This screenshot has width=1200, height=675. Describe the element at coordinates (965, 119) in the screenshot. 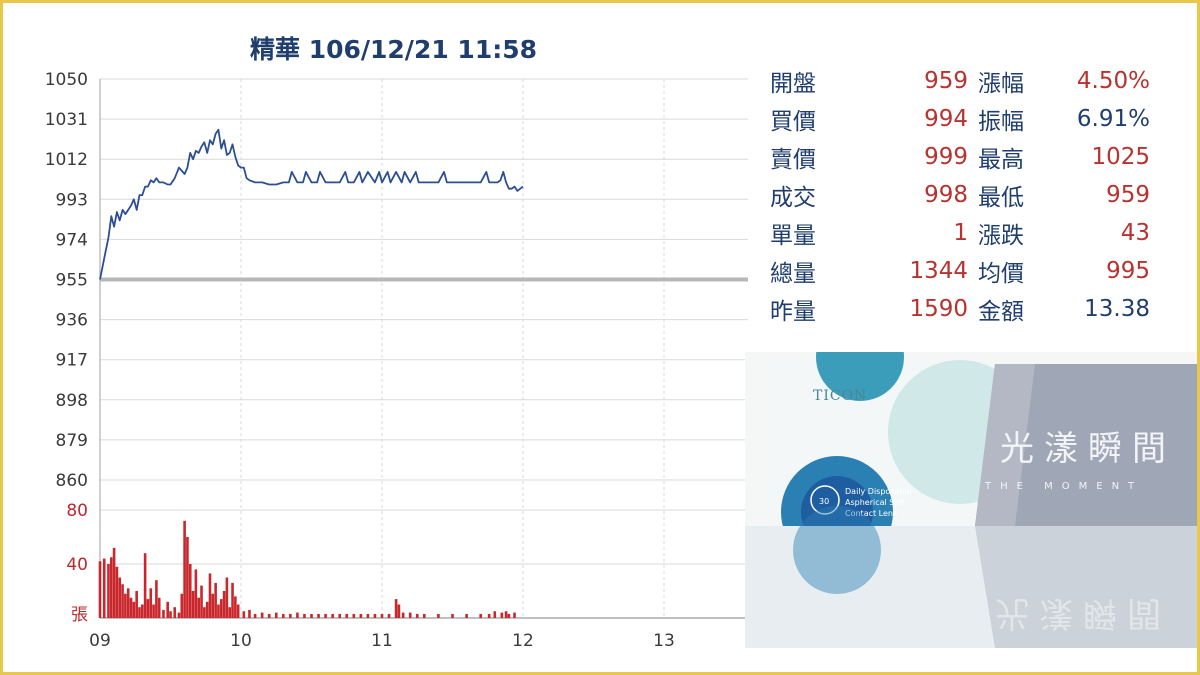

I see `quote-row: 買價 994 振幅 6.91%` at that location.